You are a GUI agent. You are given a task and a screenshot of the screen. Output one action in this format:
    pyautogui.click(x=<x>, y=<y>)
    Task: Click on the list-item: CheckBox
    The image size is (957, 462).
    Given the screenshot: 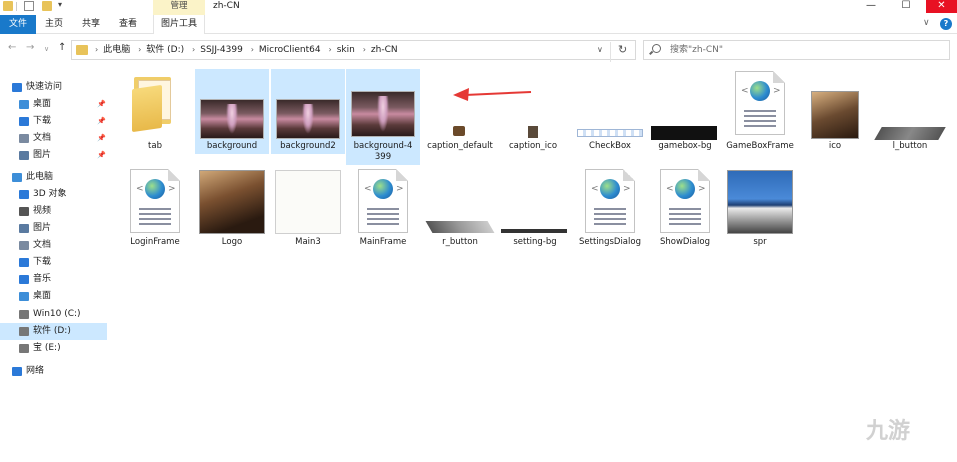 What is the action you would take?
    pyautogui.click(x=610, y=111)
    